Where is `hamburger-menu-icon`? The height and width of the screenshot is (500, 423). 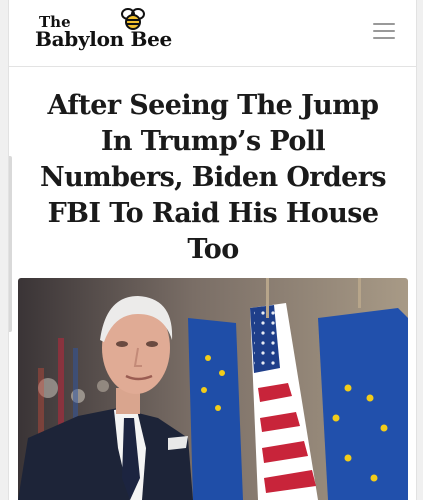
hamburger-menu-icon is located at coordinates (384, 31).